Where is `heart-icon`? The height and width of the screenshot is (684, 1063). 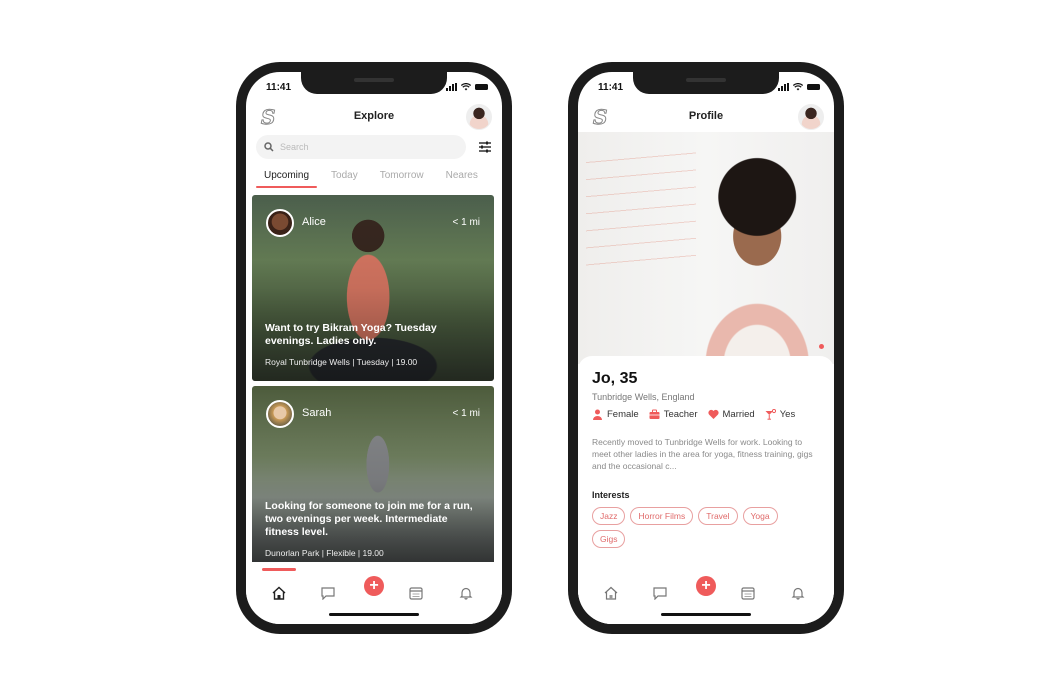 heart-icon is located at coordinates (713, 414).